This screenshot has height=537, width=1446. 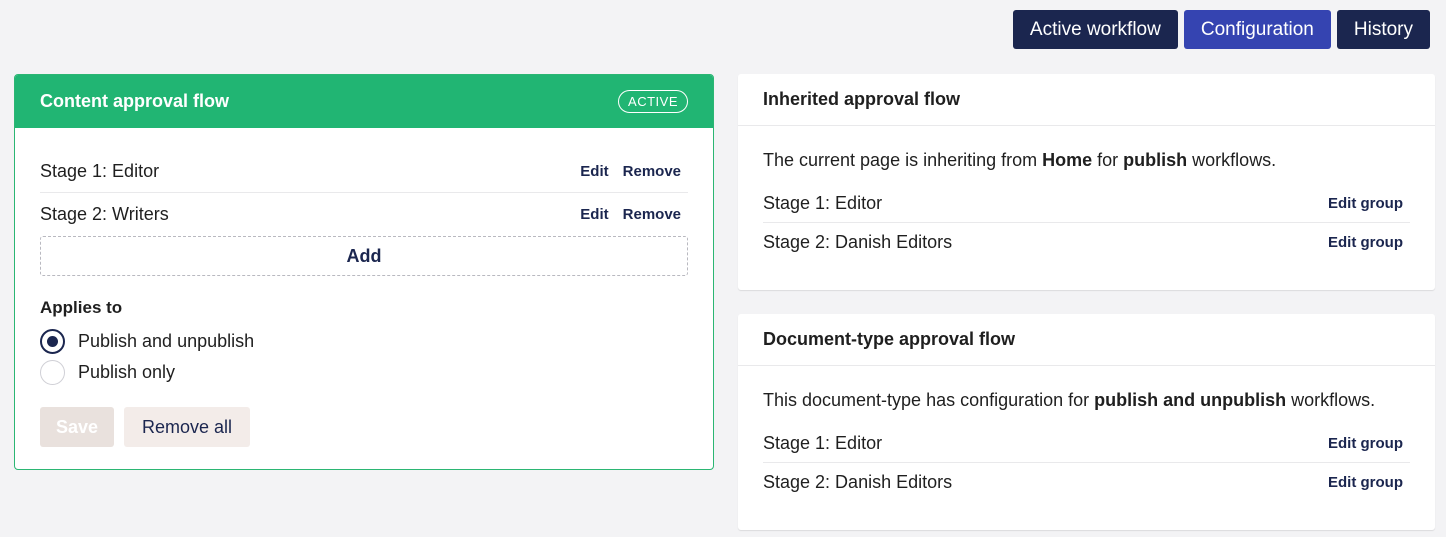 I want to click on status-badge: ACTIVE, so click(x=653, y=101).